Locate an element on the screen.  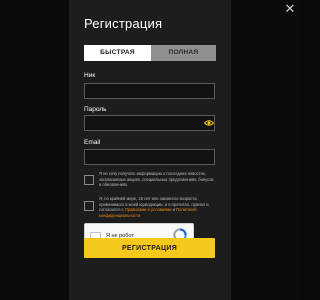
eye-icon is located at coordinates (209, 123).